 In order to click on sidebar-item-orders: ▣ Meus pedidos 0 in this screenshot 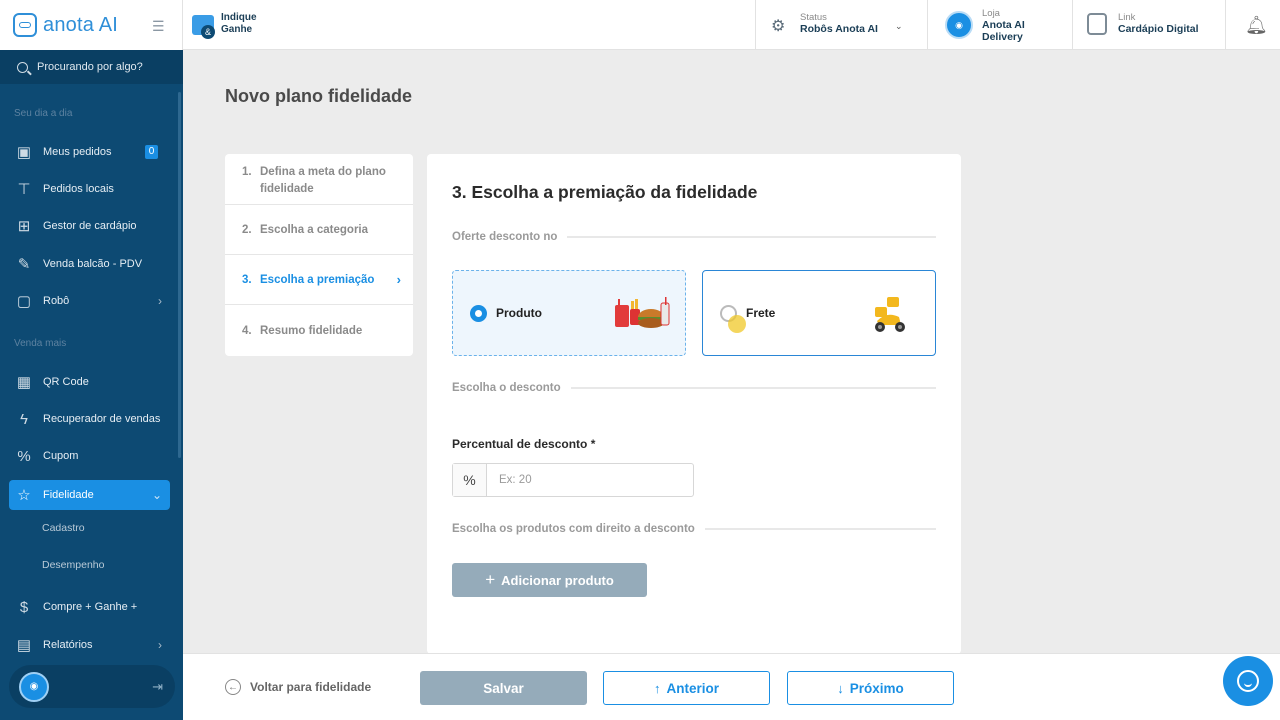, I will do `click(89, 152)`.